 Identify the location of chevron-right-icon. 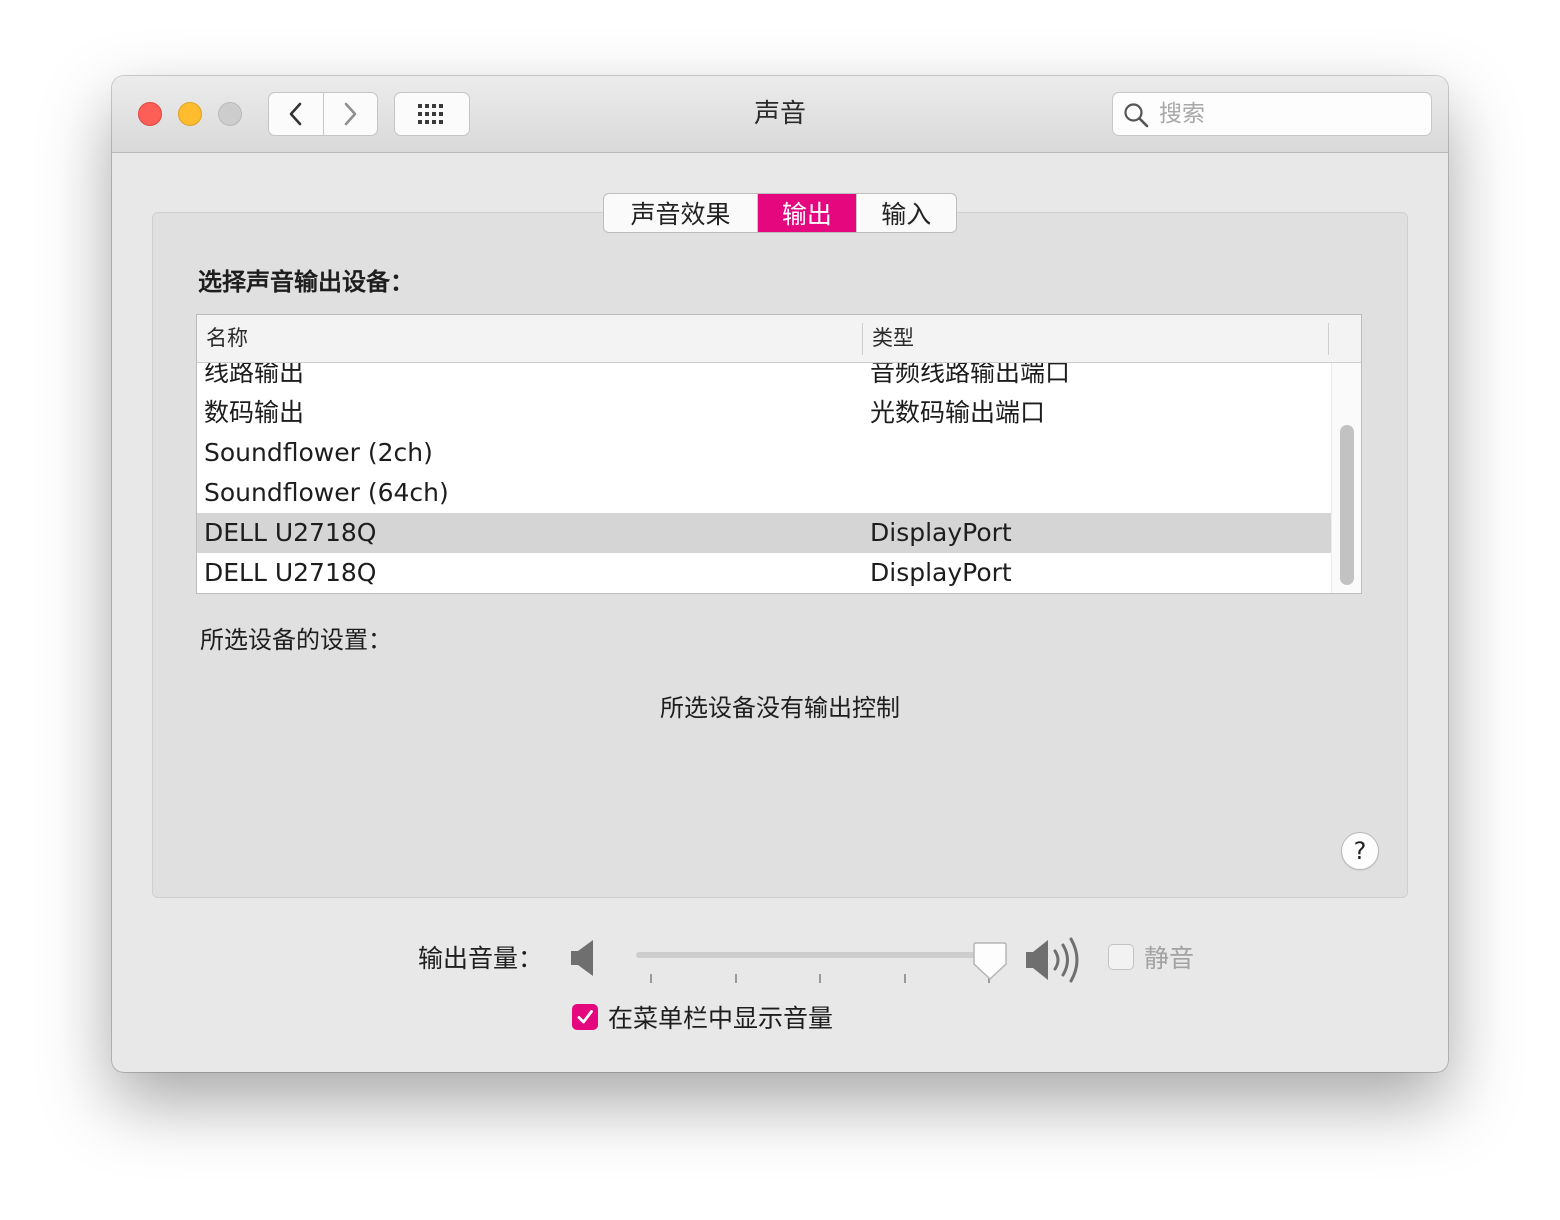
(350, 114).